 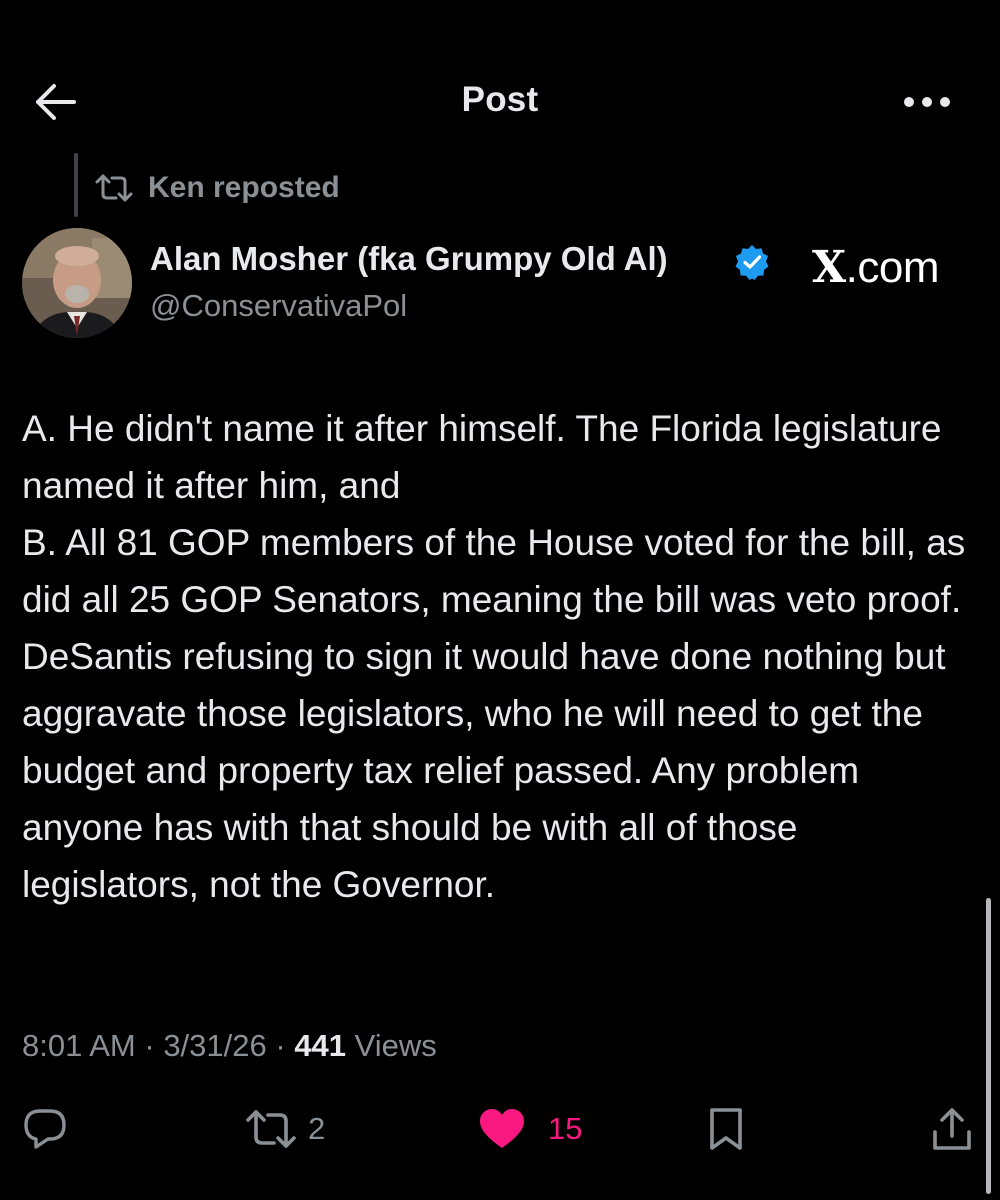 I want to click on repost-label: Ken reposted, so click(x=244, y=187).